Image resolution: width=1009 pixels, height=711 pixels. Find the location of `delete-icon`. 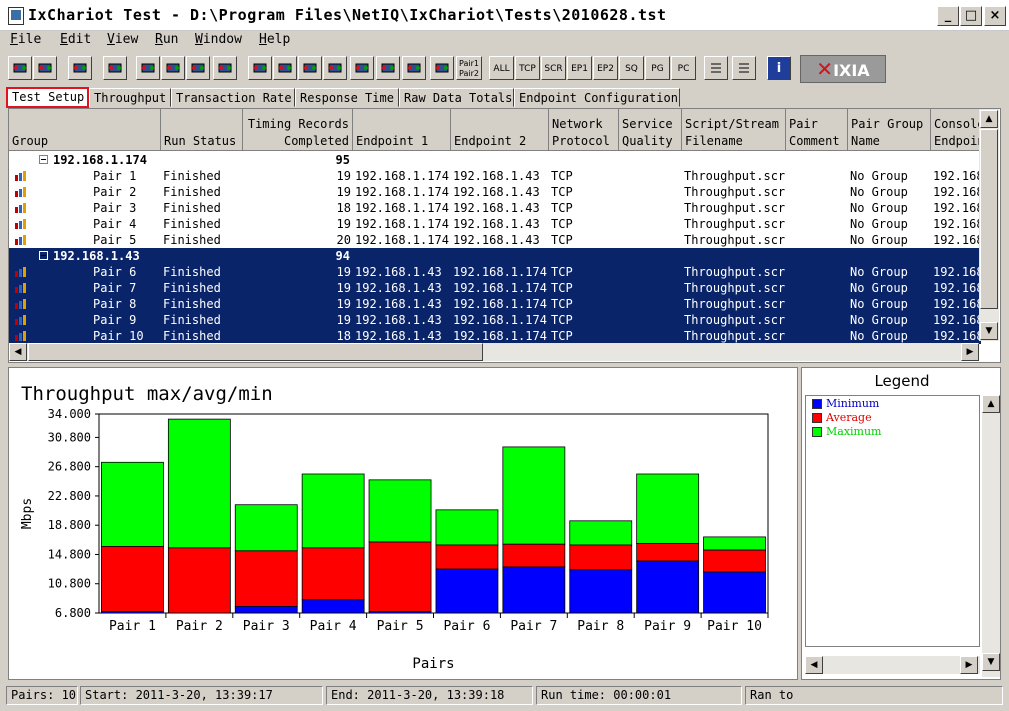

delete-icon is located at coordinates (225, 68).